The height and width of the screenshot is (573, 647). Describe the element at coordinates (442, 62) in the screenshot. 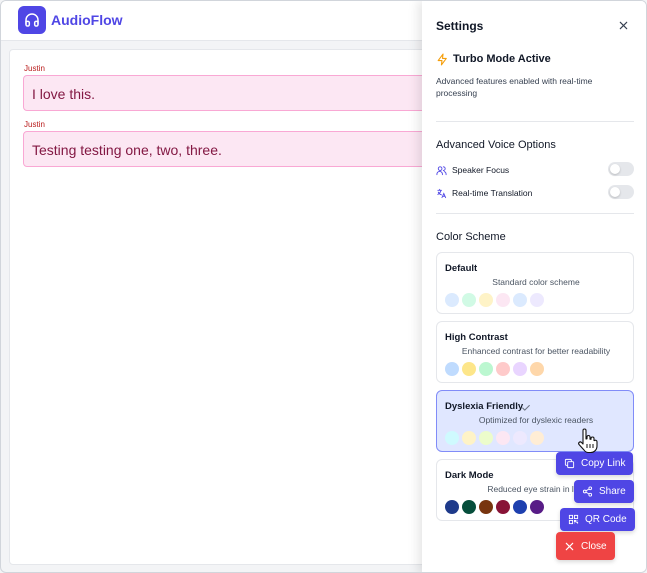

I see `lightning-icon` at that location.